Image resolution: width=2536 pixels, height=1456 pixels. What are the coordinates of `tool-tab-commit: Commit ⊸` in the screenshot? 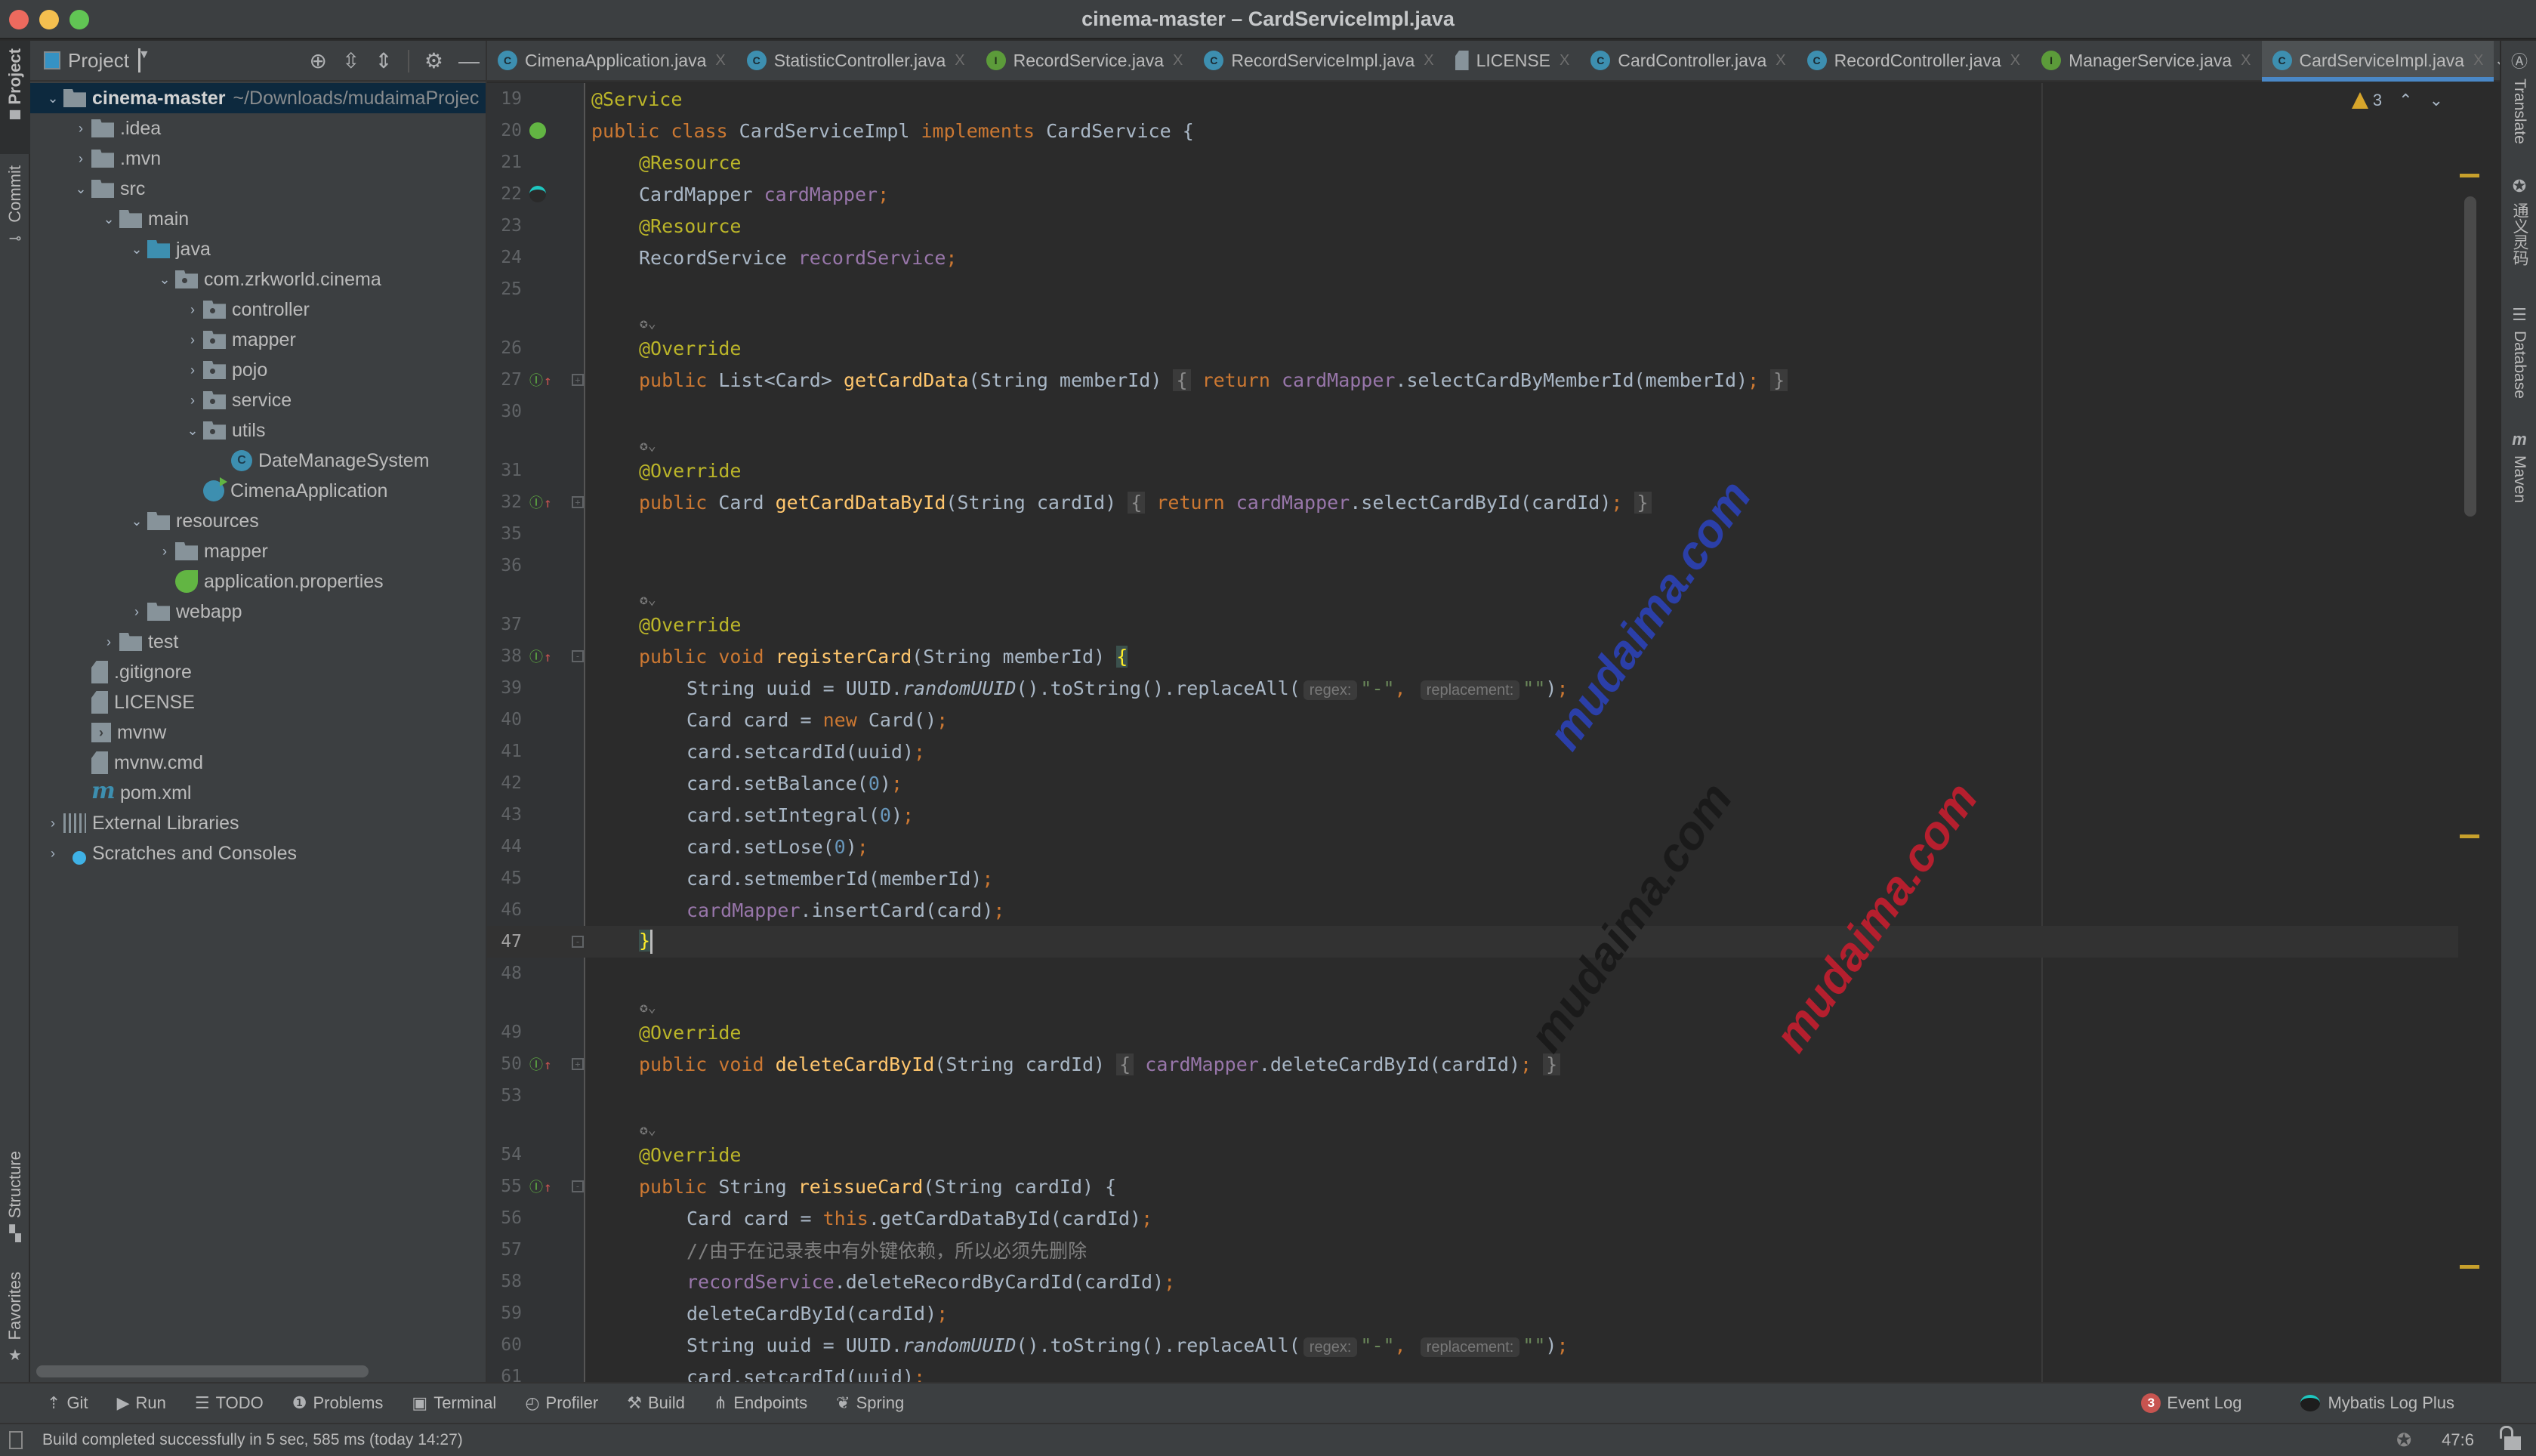 It's located at (15, 203).